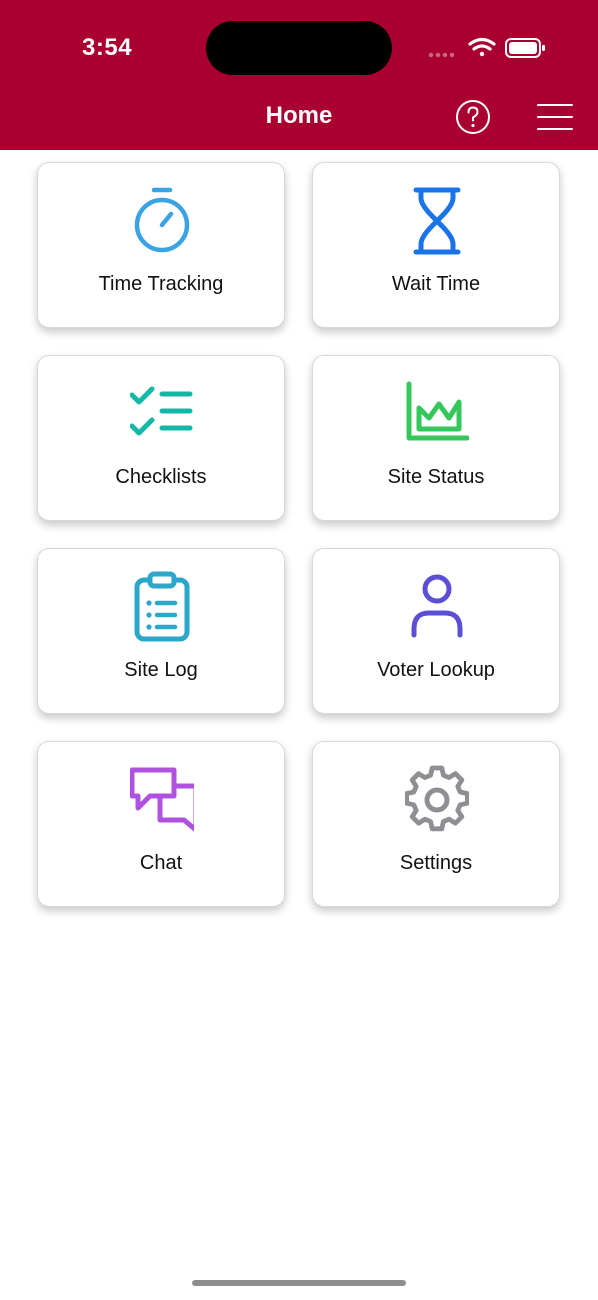 The height and width of the screenshot is (1300, 598). What do you see at coordinates (437, 411) in the screenshot?
I see `area-chart-icon` at bounding box center [437, 411].